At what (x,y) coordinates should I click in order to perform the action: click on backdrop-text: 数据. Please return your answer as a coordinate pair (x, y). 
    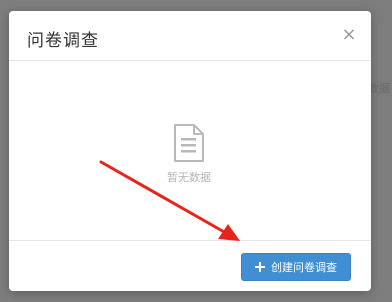
    Looking at the image, I should click on (379, 88).